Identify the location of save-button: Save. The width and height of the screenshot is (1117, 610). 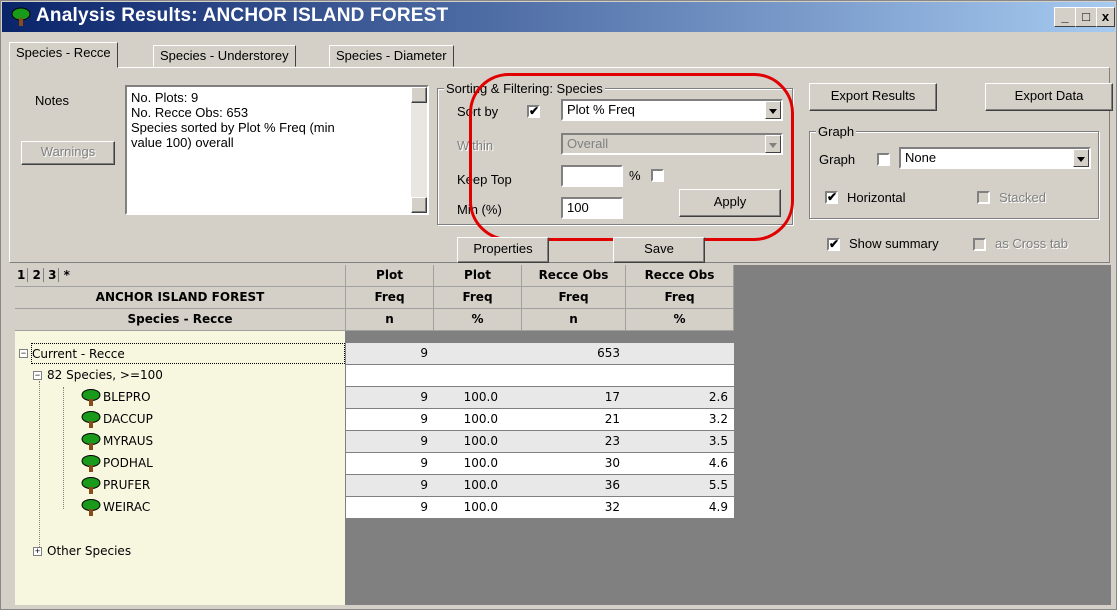
(659, 250).